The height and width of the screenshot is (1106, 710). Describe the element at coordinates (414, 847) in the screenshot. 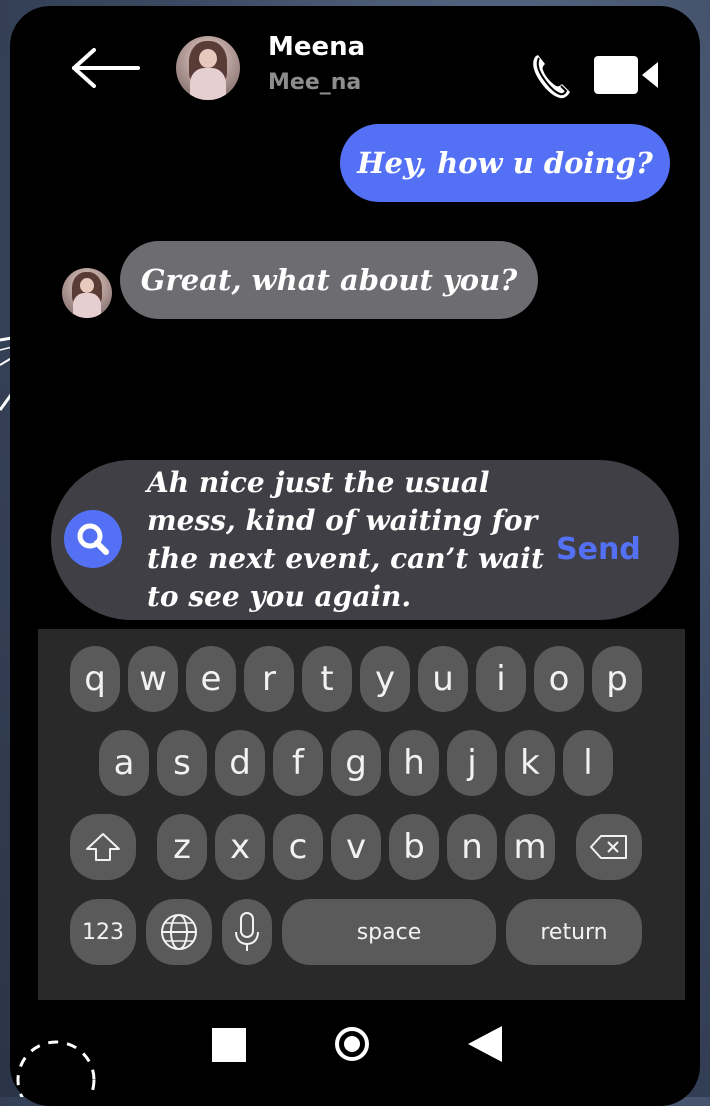

I see `key-b: b` at that location.